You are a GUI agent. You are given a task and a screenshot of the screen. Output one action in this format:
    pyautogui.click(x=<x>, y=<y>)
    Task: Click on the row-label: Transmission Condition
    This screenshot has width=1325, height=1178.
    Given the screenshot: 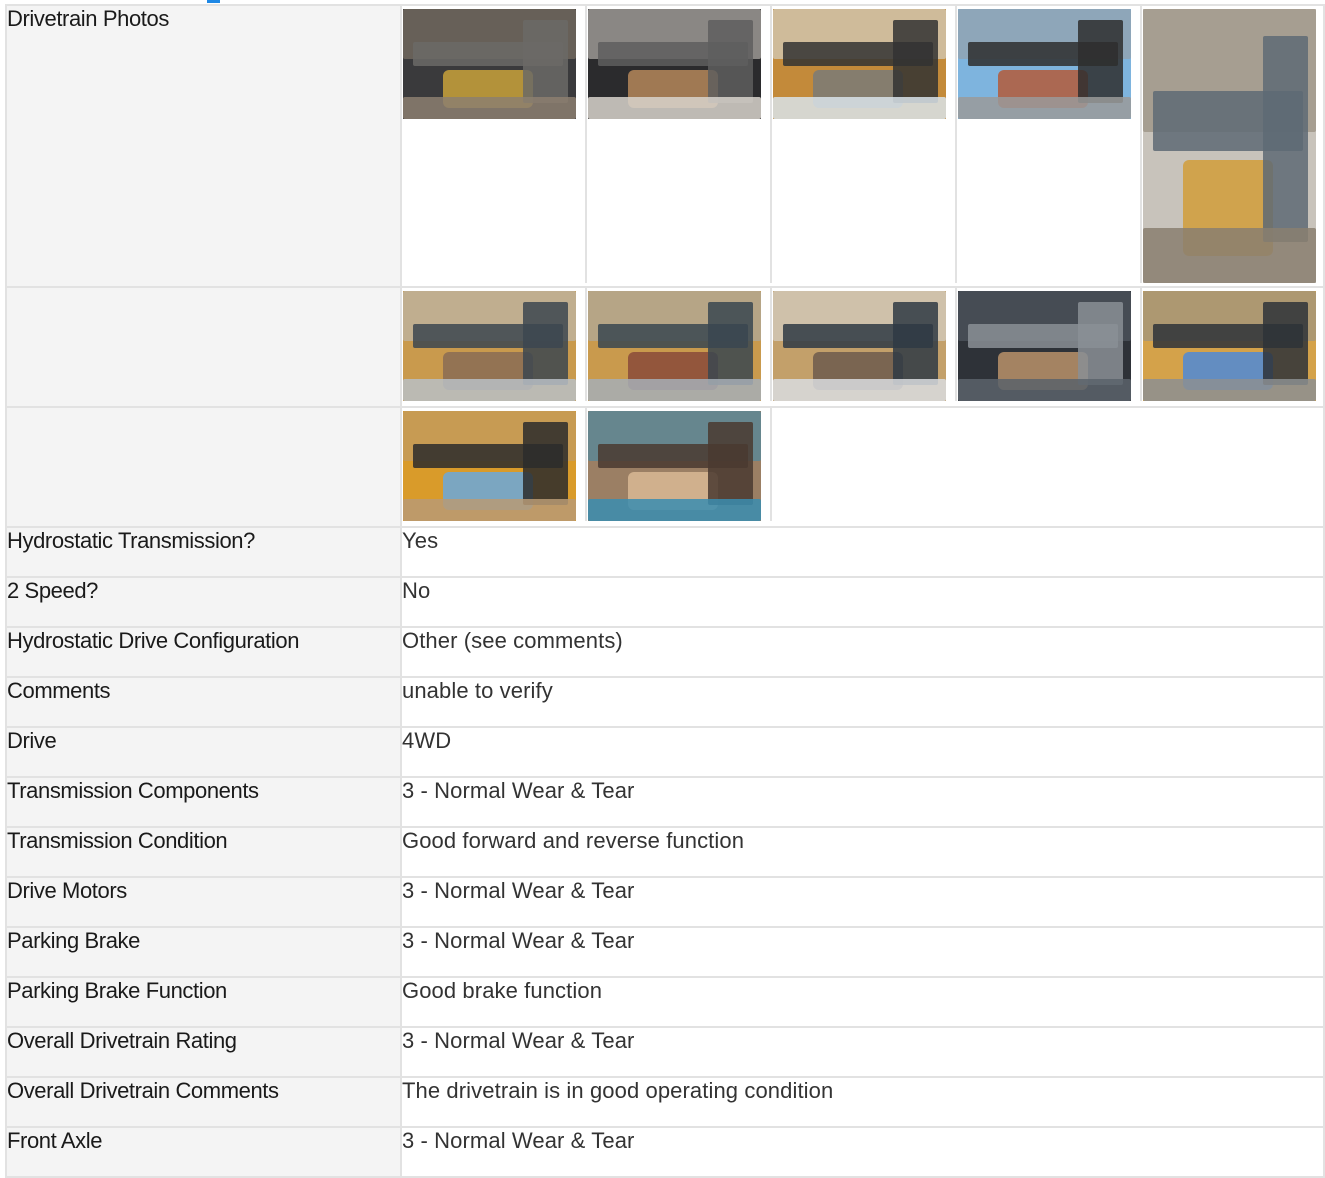 What is the action you would take?
    pyautogui.click(x=203, y=852)
    